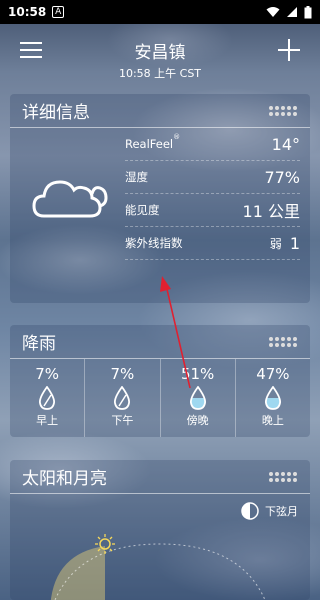  I want to click on precip-label: 下午, so click(122, 420).